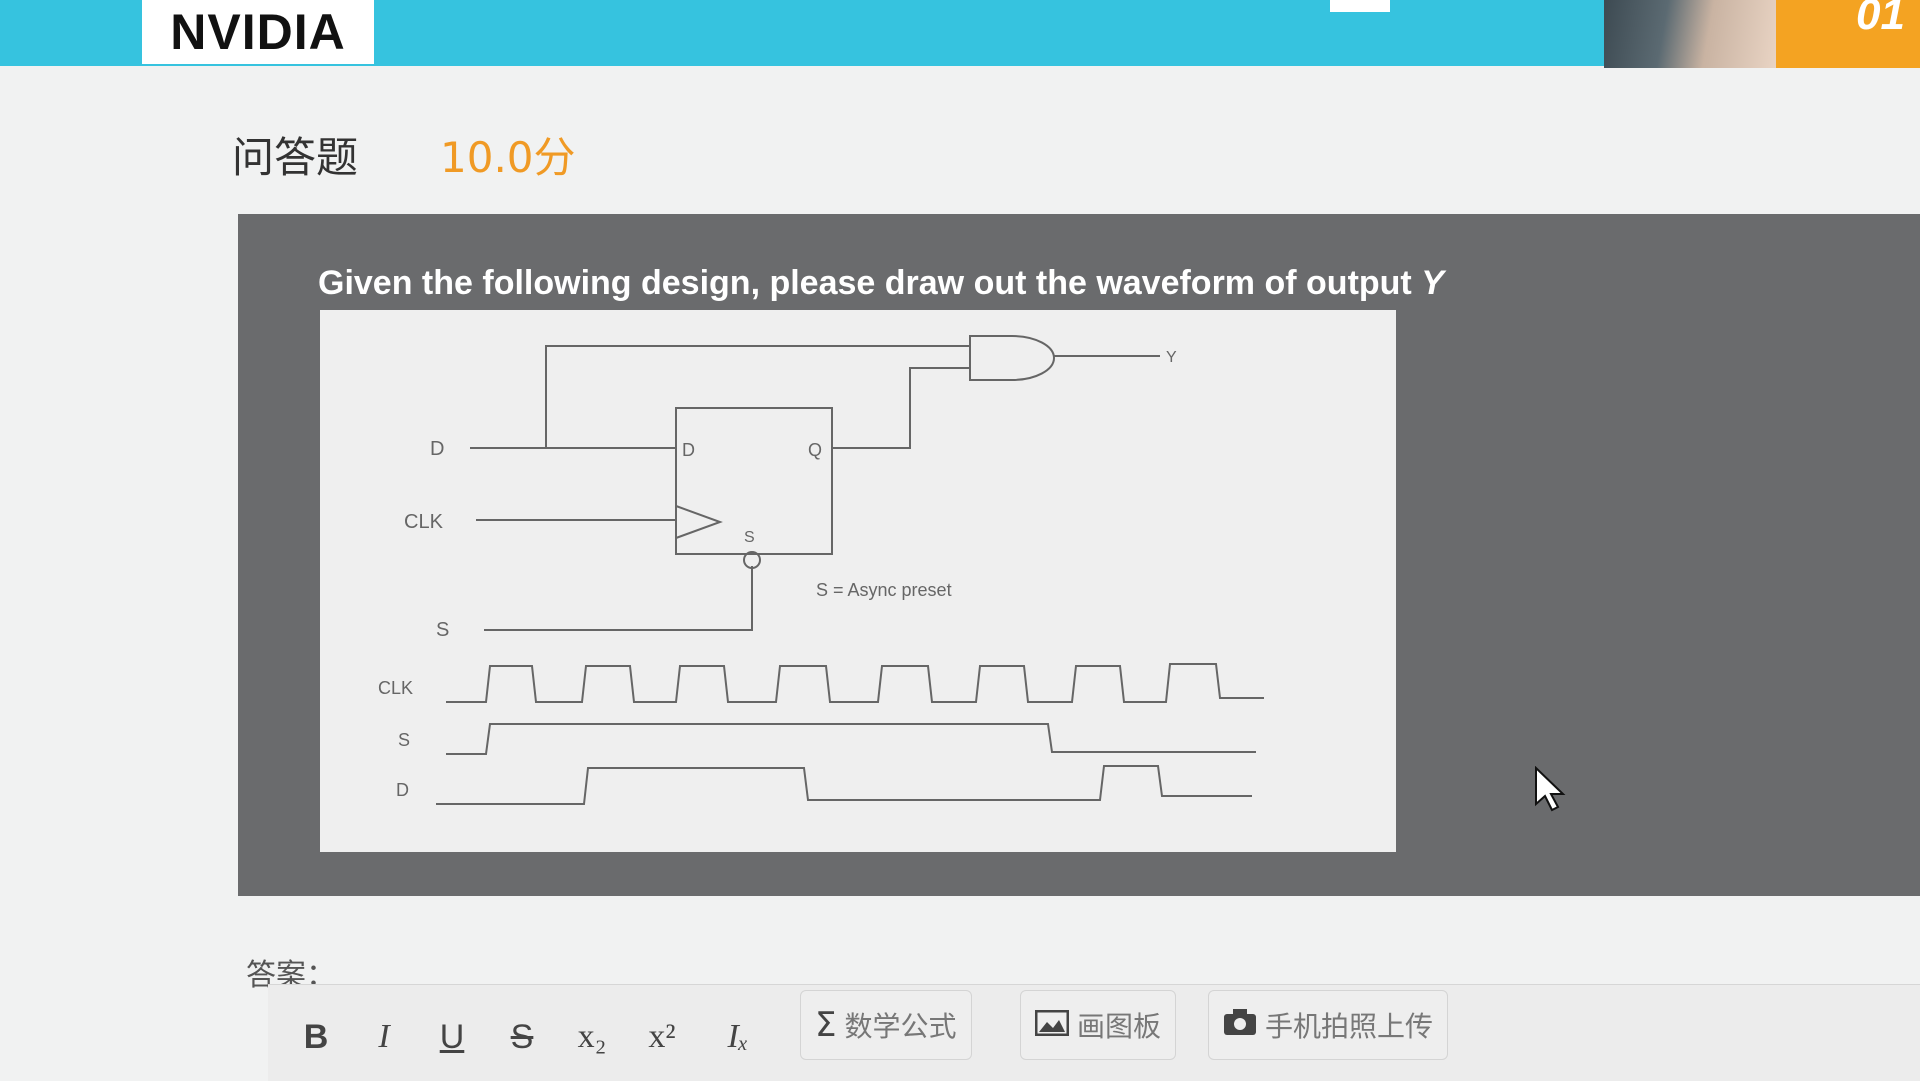 Image resolution: width=1920 pixels, height=1081 pixels. Describe the element at coordinates (384, 1037) in the screenshot. I see `italic-button: I` at that location.